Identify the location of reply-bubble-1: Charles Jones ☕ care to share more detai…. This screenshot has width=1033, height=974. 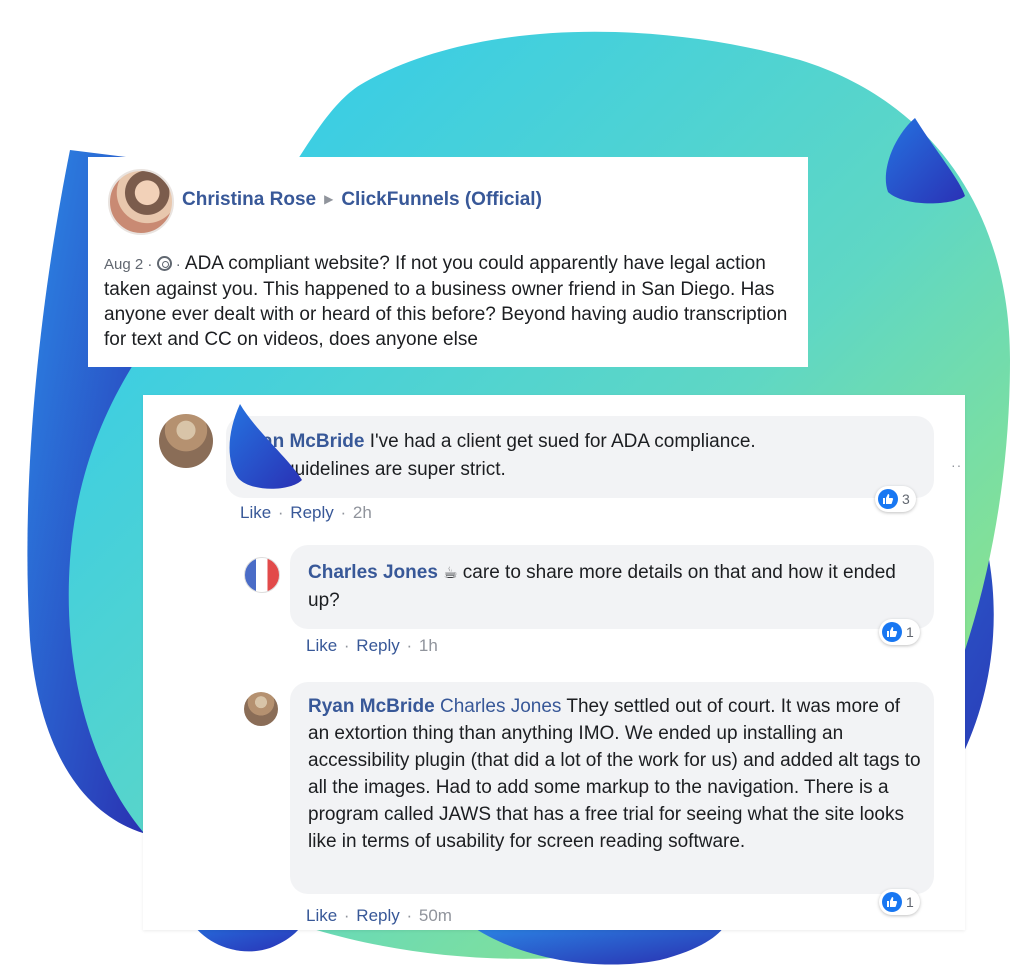
(612, 587).